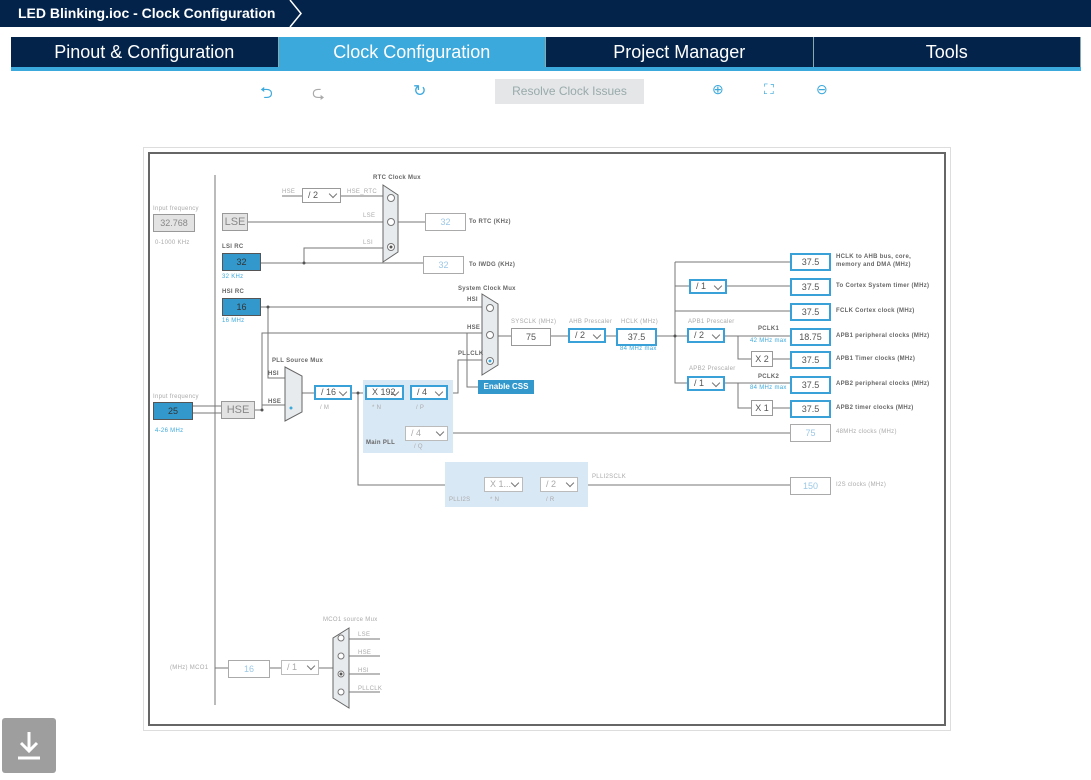  What do you see at coordinates (362, 192) in the screenshot?
I see `hse-rtc-label: HSE_RTC` at bounding box center [362, 192].